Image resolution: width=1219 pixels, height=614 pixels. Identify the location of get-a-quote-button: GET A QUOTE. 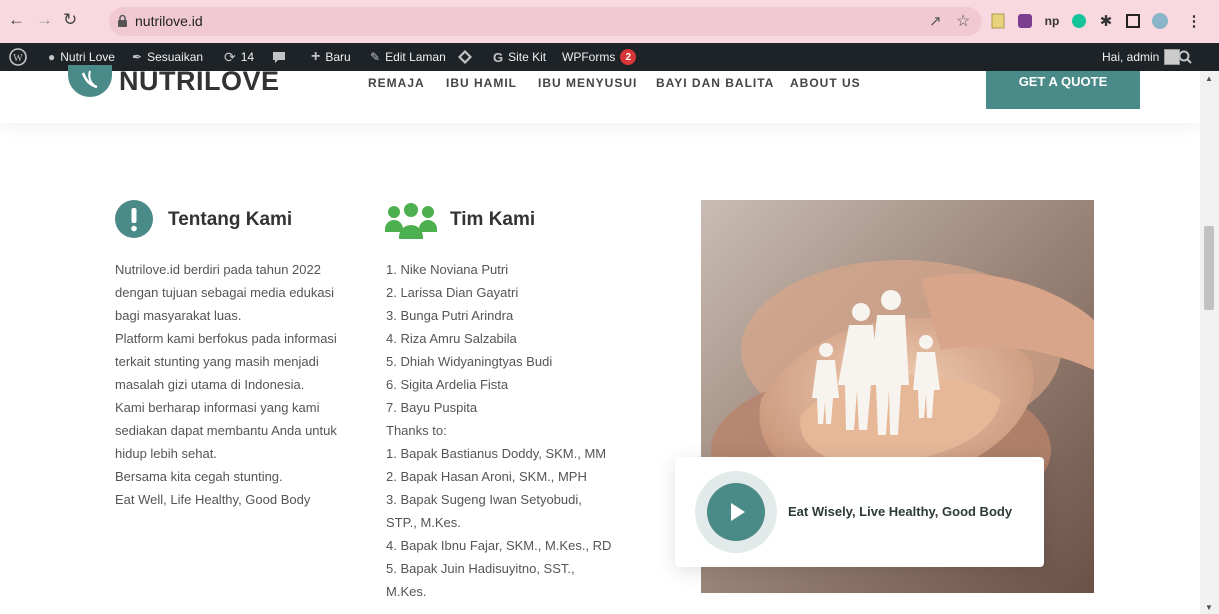
(1063, 90).